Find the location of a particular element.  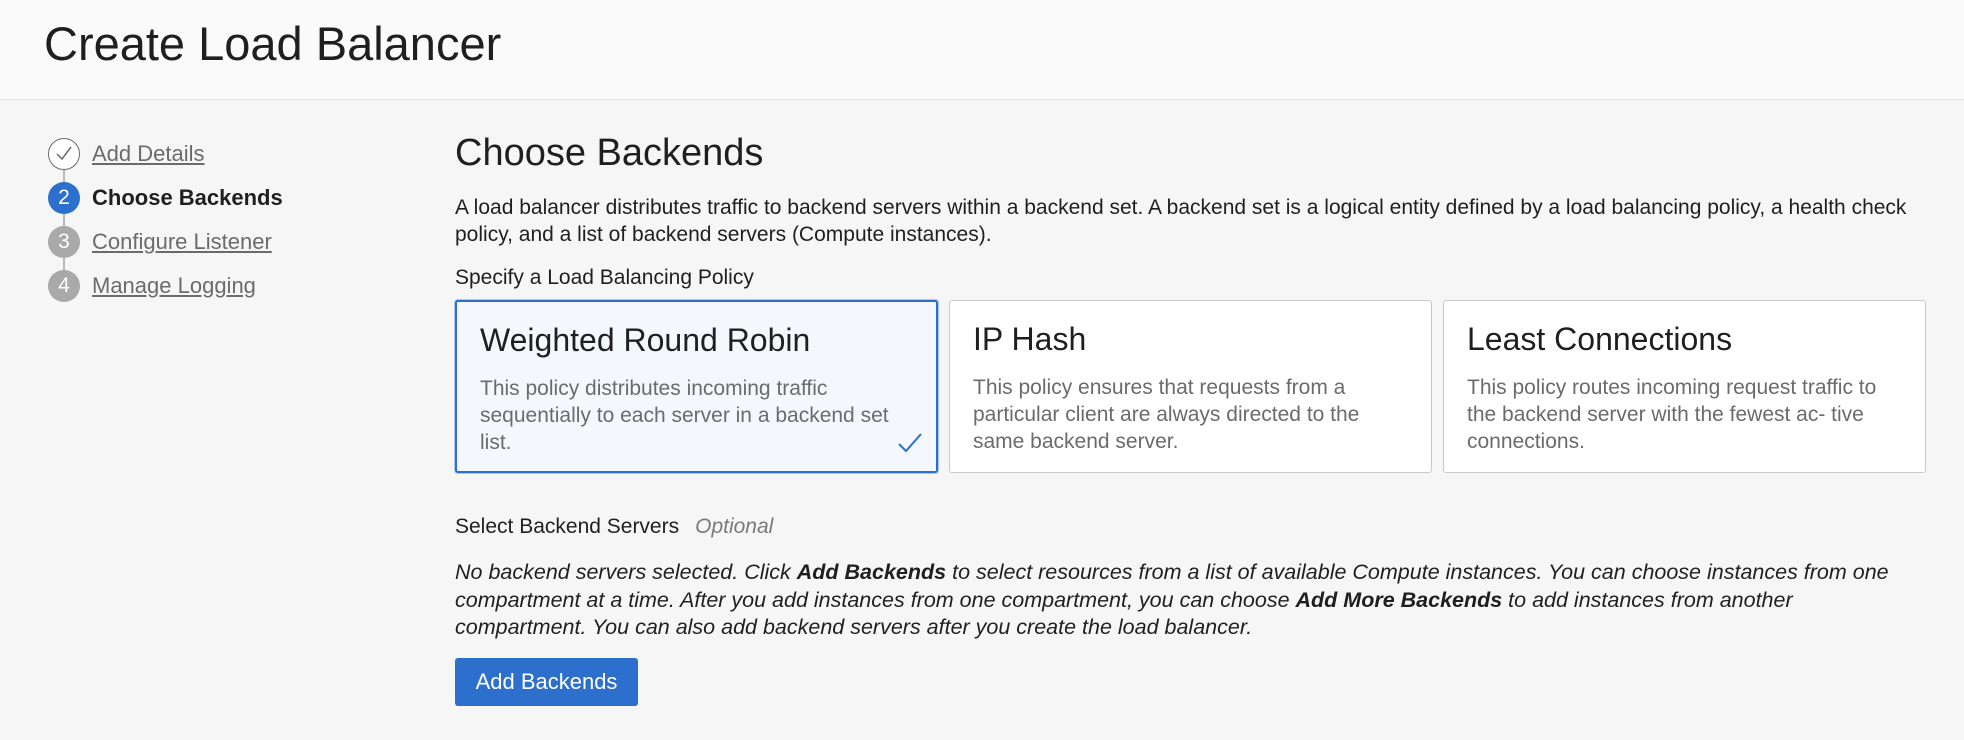

add-backends-button: Add Backends is located at coordinates (546, 681).